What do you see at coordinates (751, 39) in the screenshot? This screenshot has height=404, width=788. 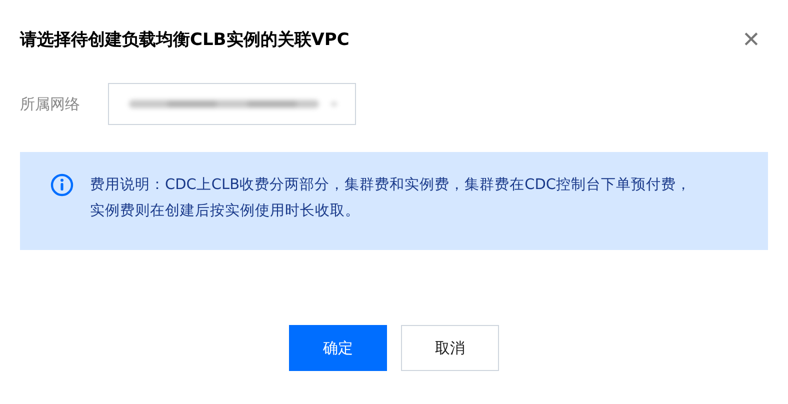 I see `close-button: ✕` at bounding box center [751, 39].